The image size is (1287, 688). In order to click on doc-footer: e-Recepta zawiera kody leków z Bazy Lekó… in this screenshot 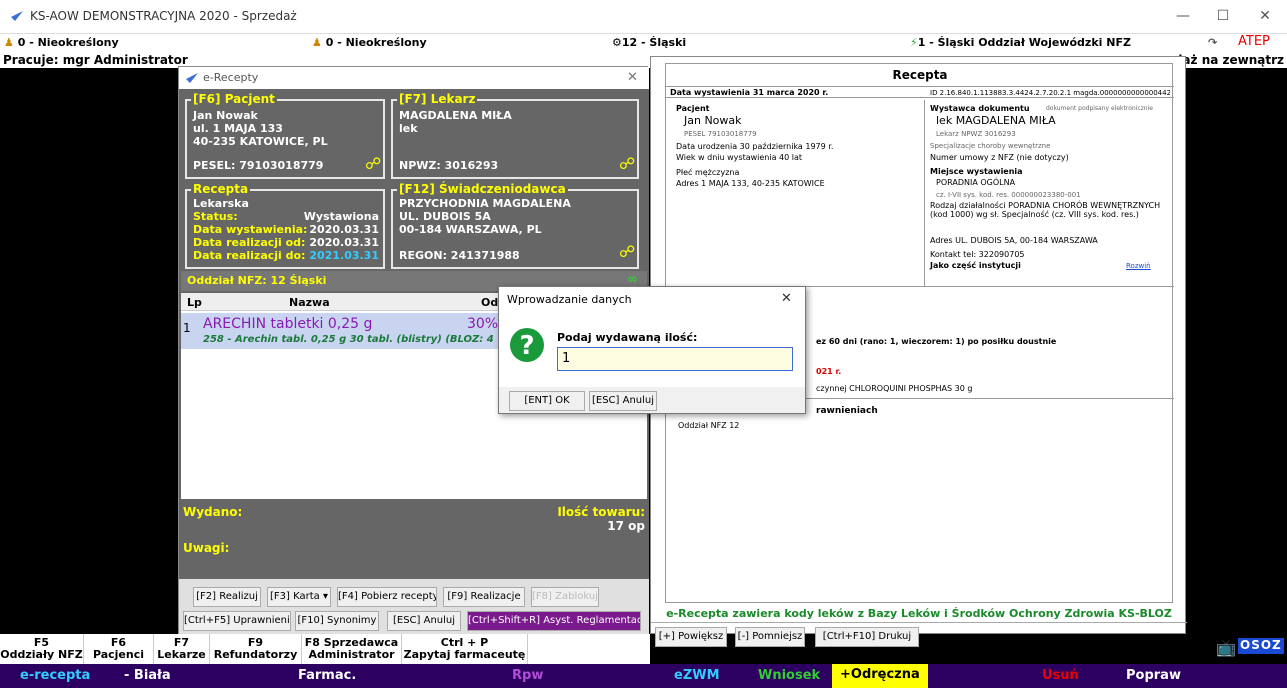, I will do `click(919, 613)`.